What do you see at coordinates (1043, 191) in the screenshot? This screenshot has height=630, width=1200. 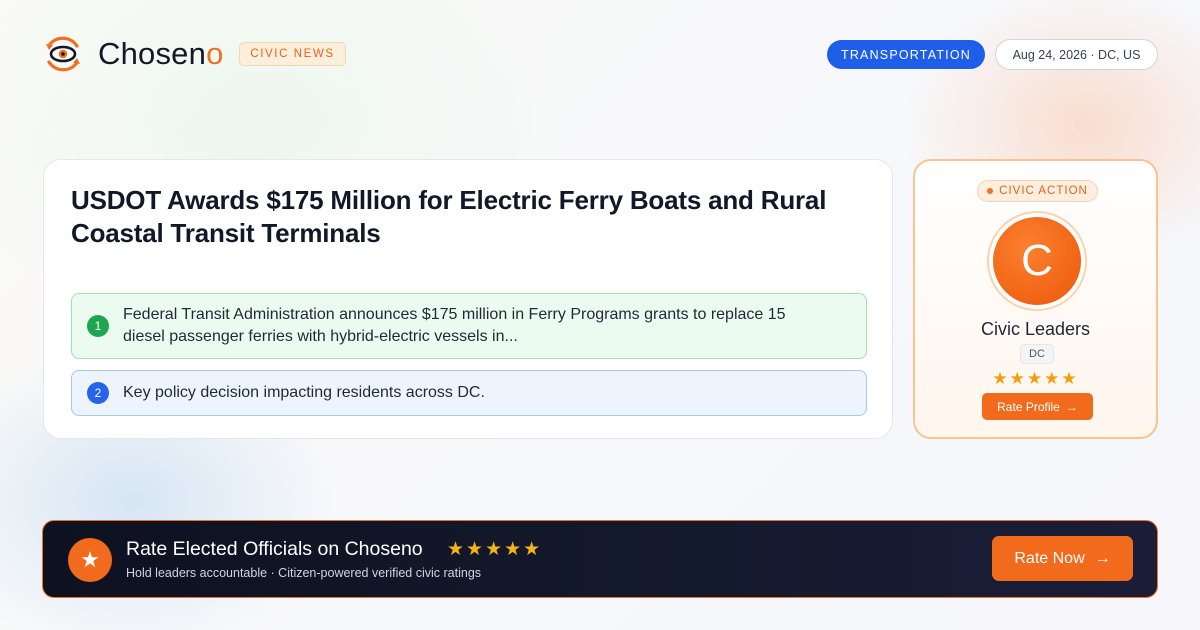 I see `civic-action-label: CIVIC ACTION` at bounding box center [1043, 191].